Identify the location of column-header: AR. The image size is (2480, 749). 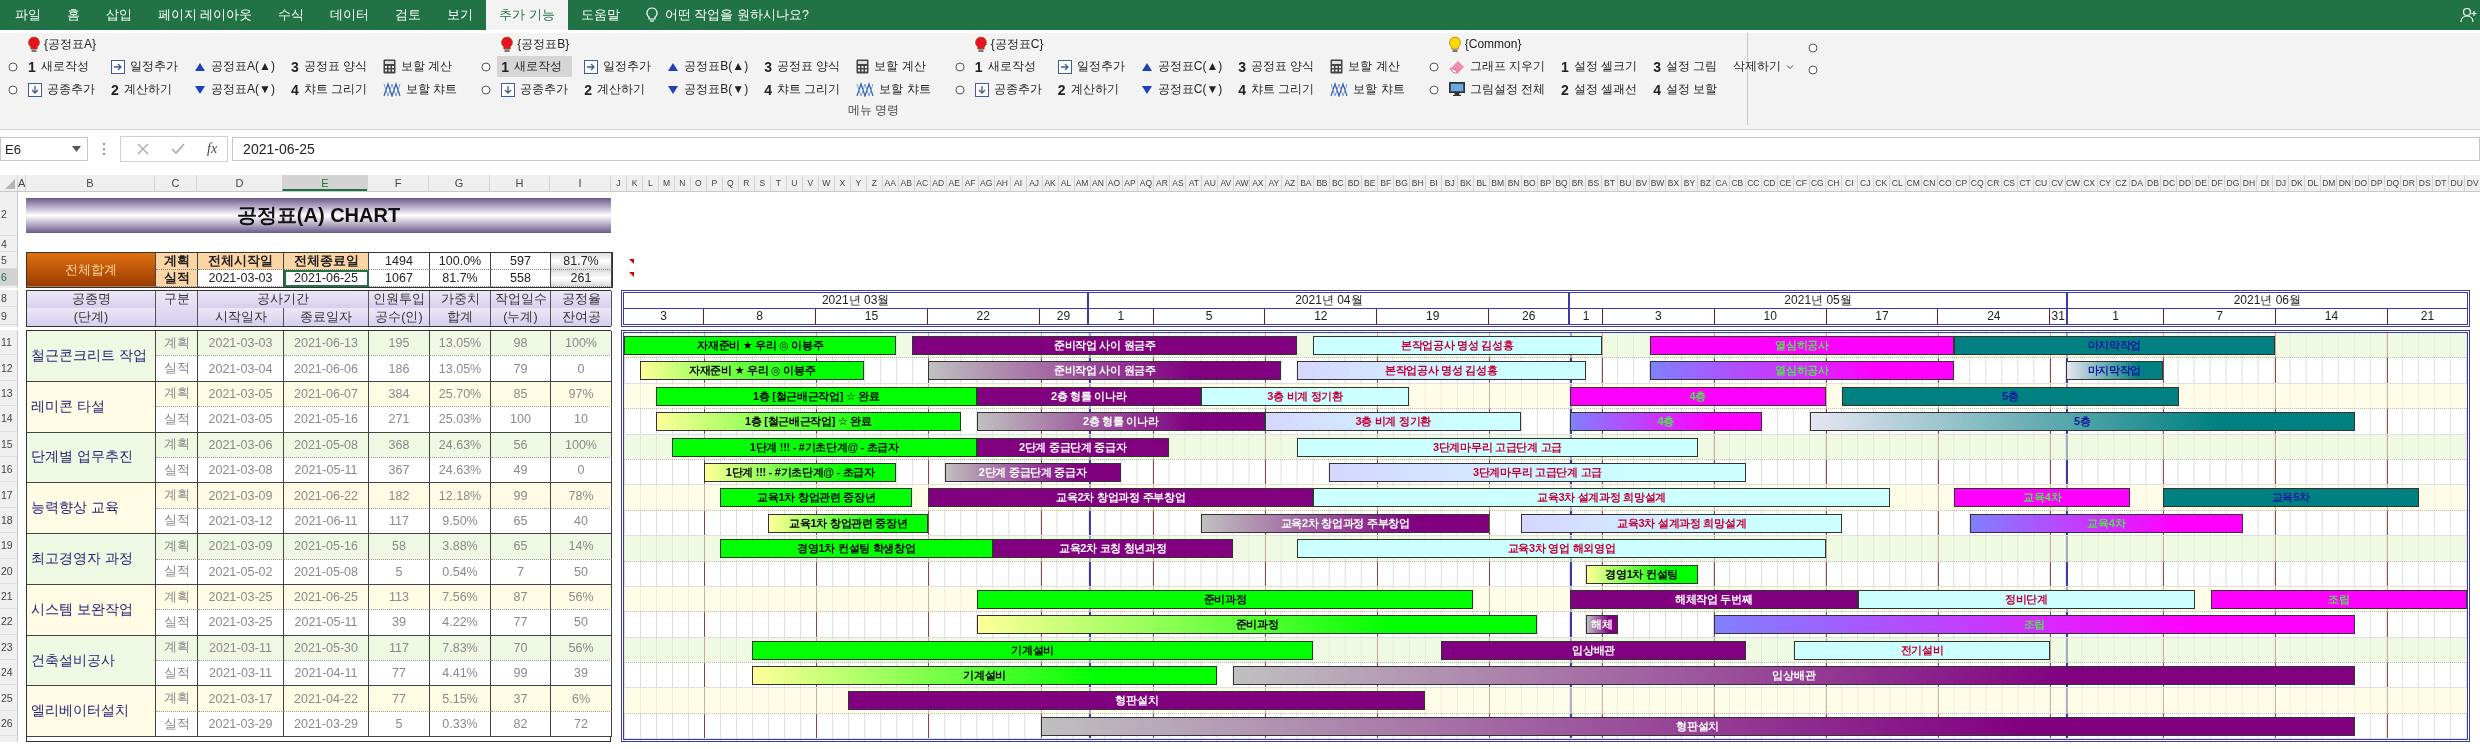
(1161, 183).